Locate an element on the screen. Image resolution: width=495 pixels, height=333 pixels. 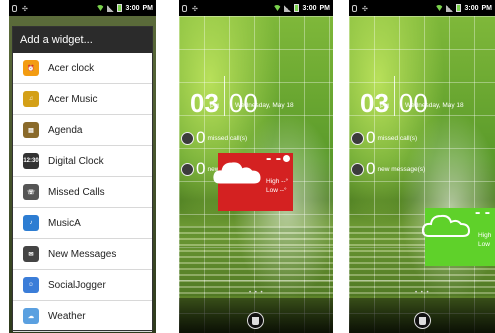
widget-list-item: ♫ Acer Music is located at coordinates (82, 99).